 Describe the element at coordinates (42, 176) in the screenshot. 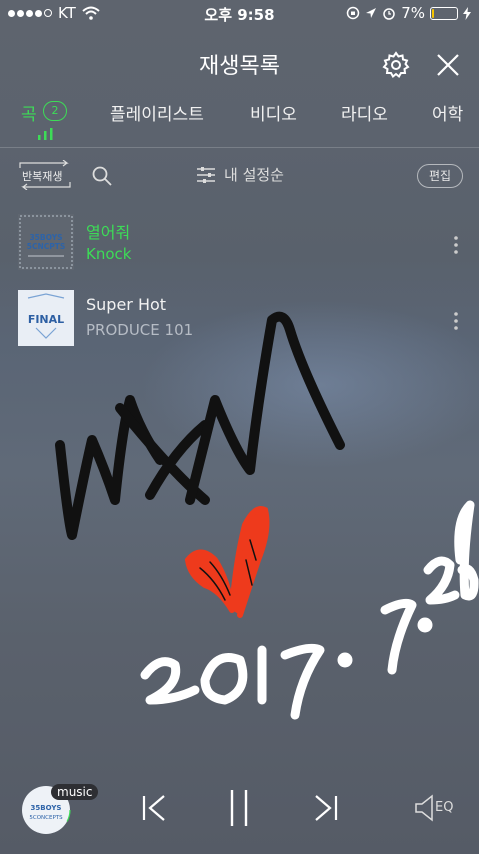

I see `repeat-label: 반복재생` at that location.